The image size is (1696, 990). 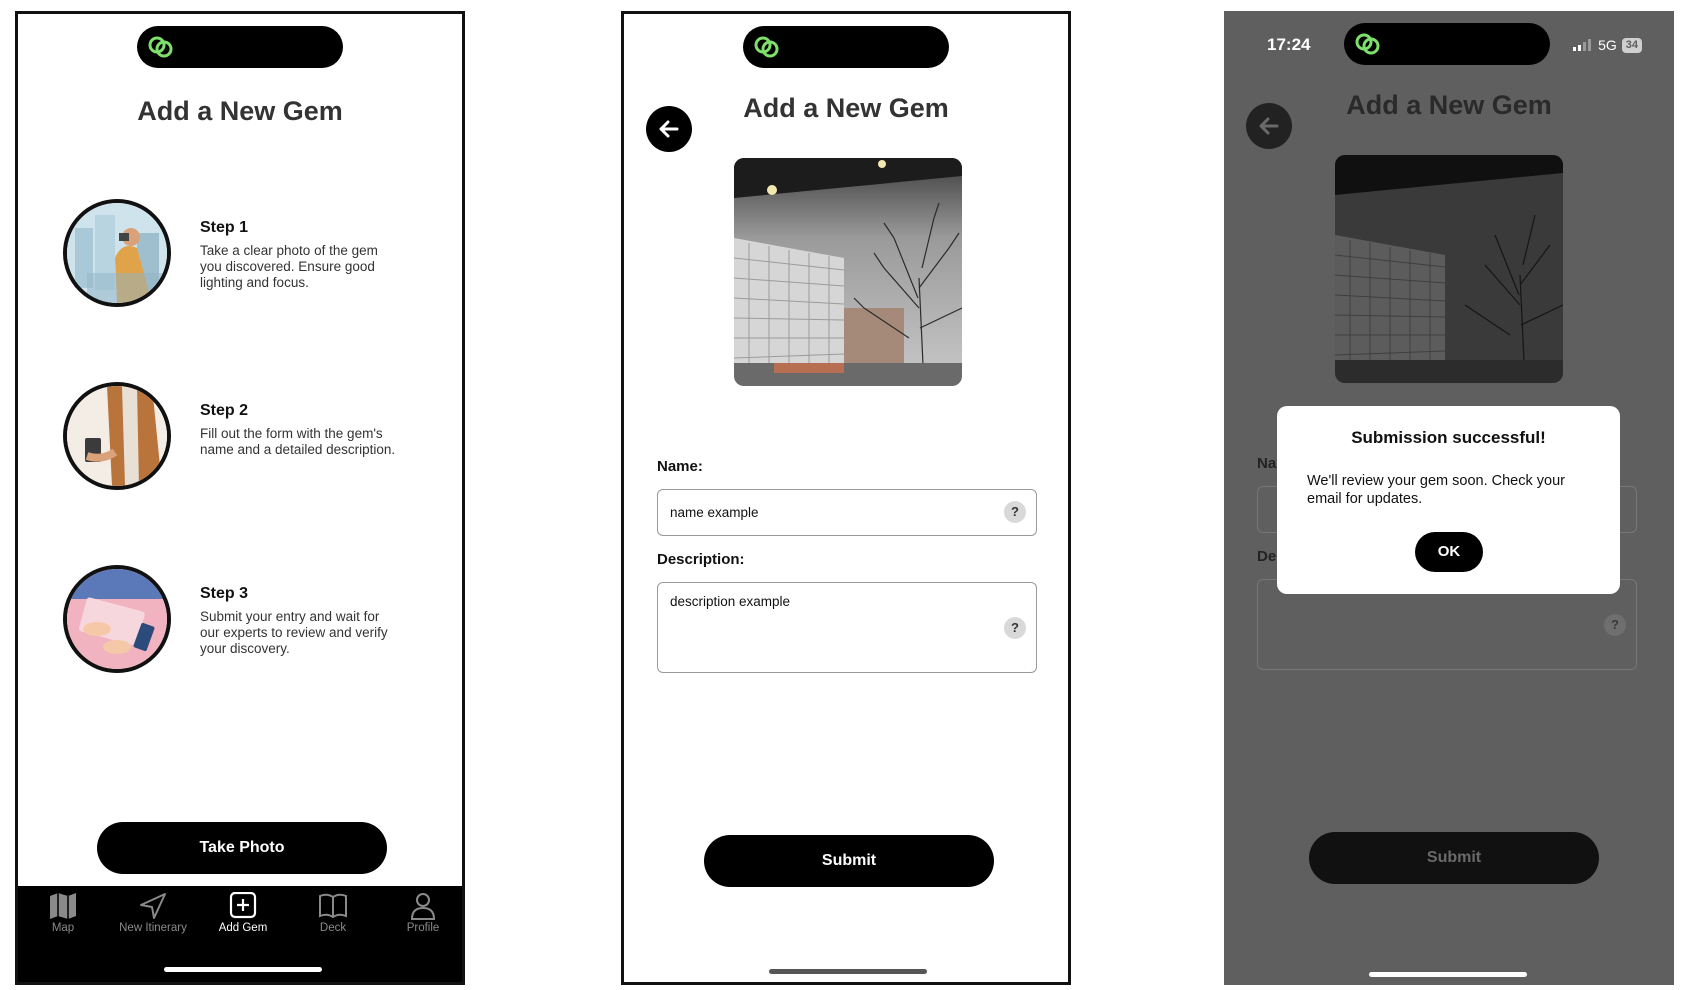 What do you see at coordinates (1289, 44) in the screenshot?
I see `status-time: 17:24` at bounding box center [1289, 44].